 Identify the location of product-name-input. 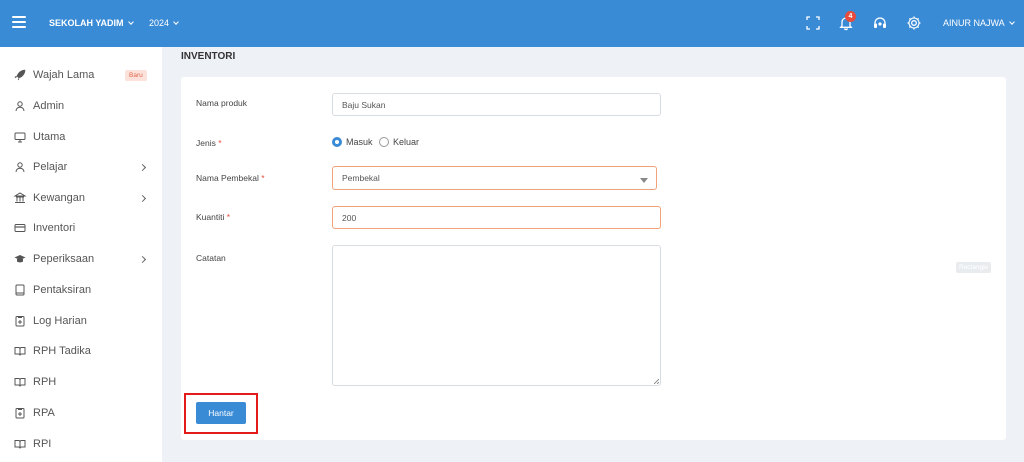
(496, 104).